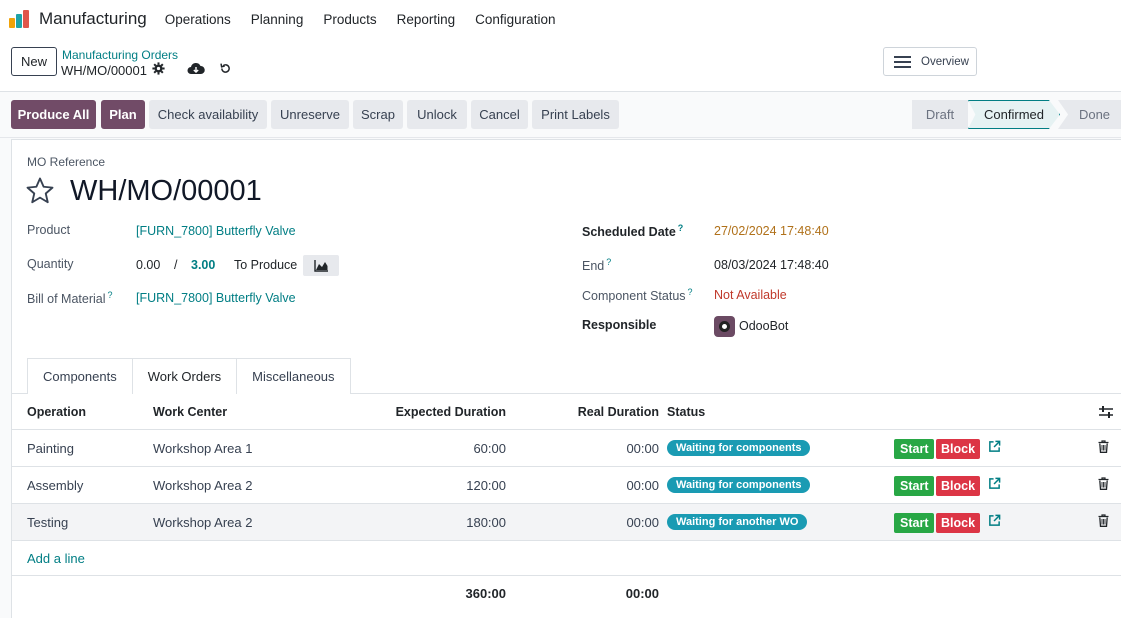  What do you see at coordinates (619, 325) in the screenshot?
I see `responsible-label: Responsible` at bounding box center [619, 325].